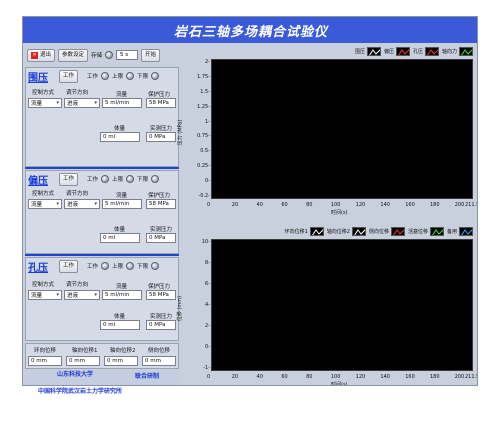 This screenshot has width=501, height=428. I want to click on legend-label: 备用, so click(451, 231).